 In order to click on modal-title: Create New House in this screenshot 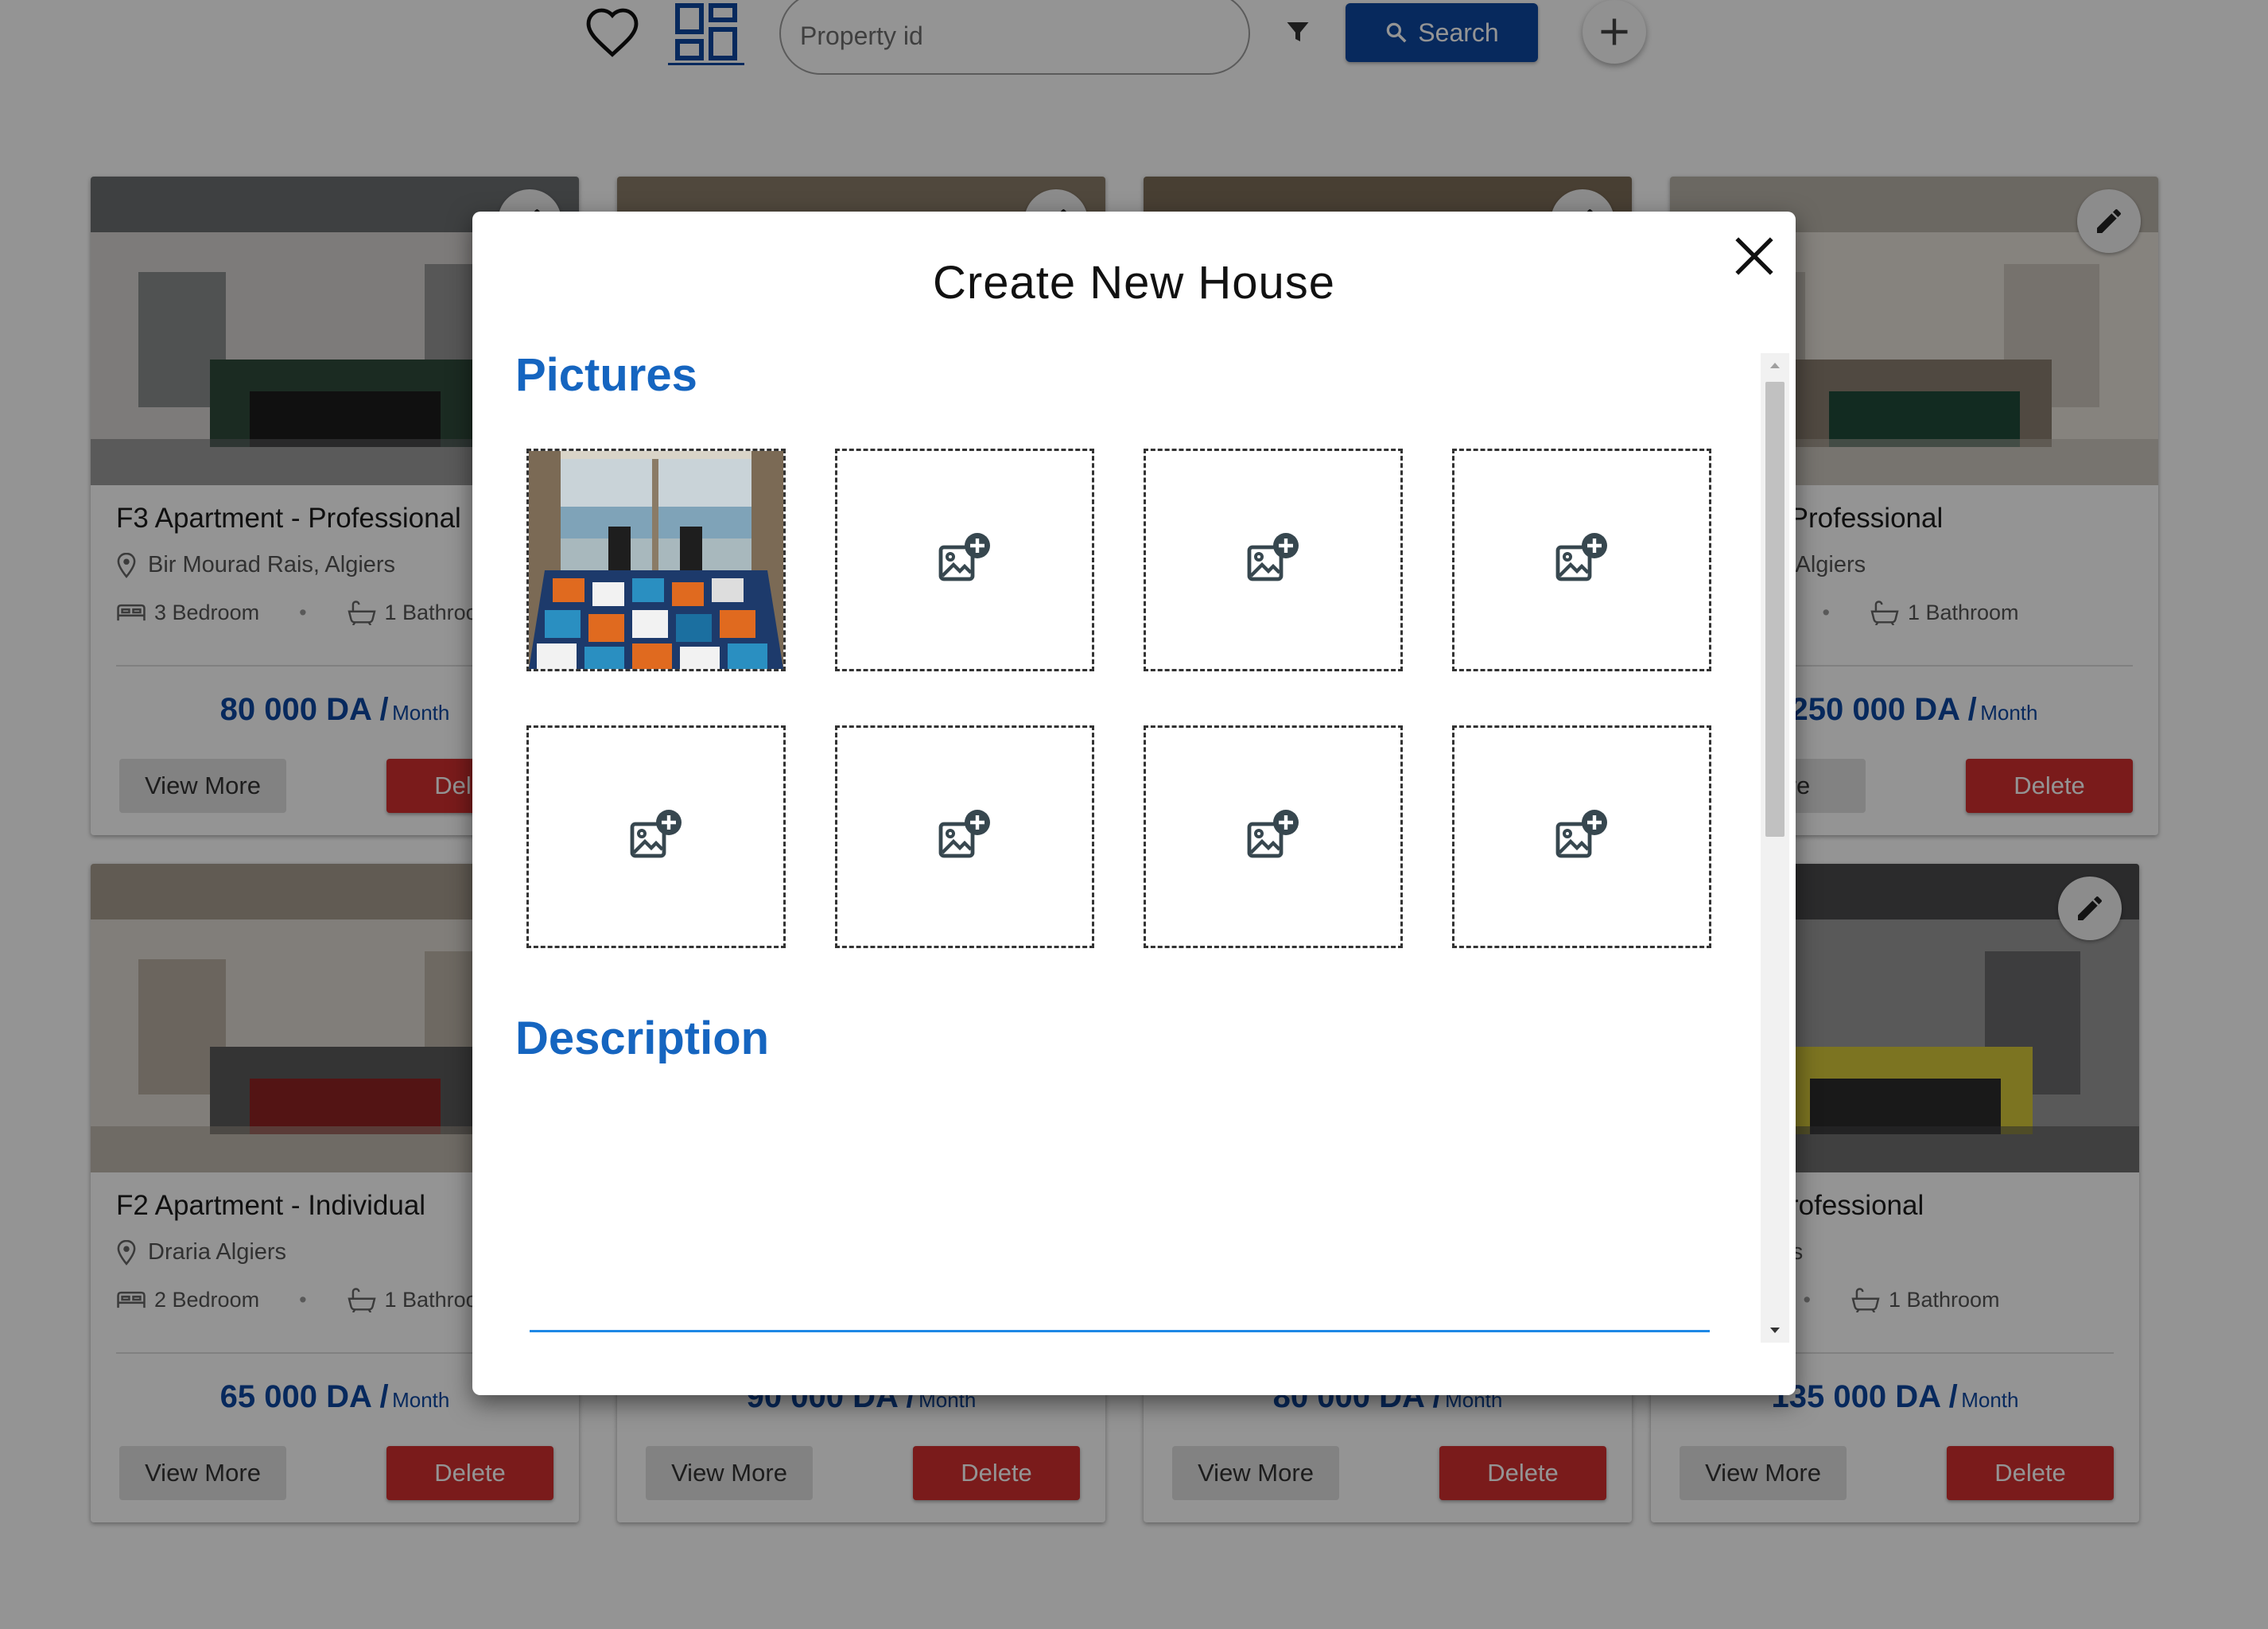, I will do `click(1134, 283)`.